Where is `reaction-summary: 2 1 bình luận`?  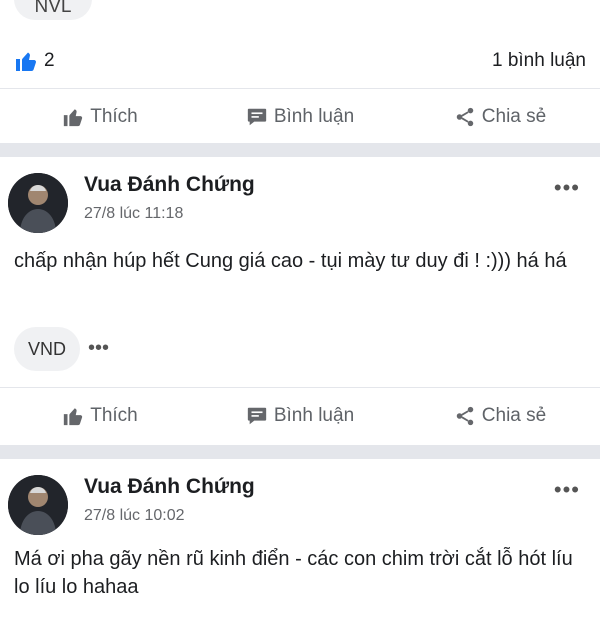
reaction-summary: 2 1 bình luận is located at coordinates (300, 61).